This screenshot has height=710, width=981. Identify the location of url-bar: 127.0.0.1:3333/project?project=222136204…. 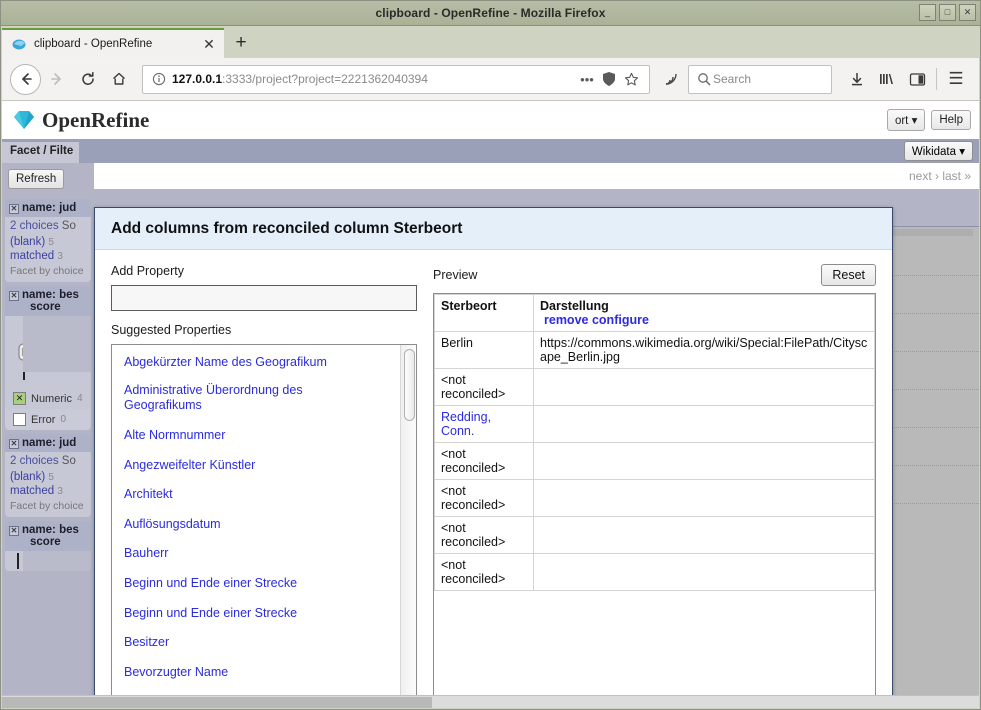
(396, 79).